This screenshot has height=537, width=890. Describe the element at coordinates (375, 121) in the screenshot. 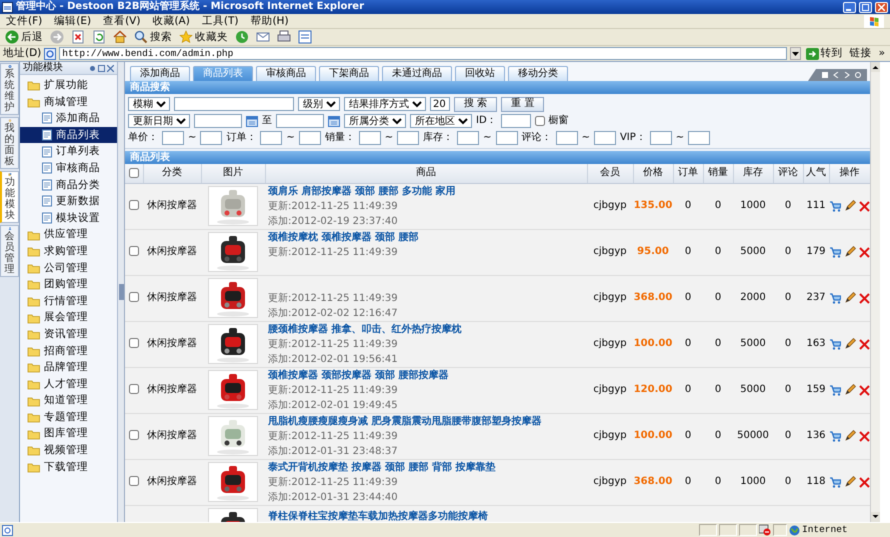

I see `dropdown: 所属分类` at that location.